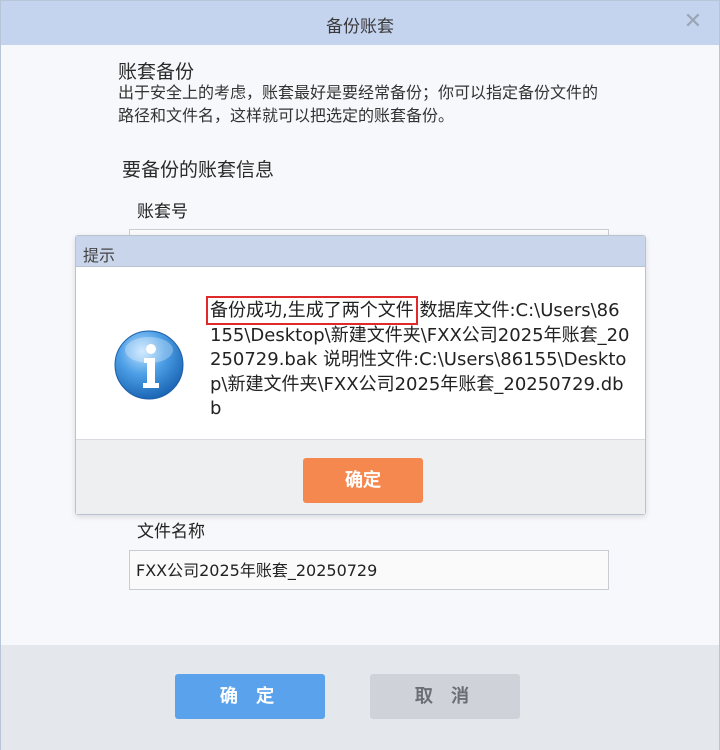 The height and width of the screenshot is (750, 720). I want to click on ok-button: 确 定, so click(250, 696).